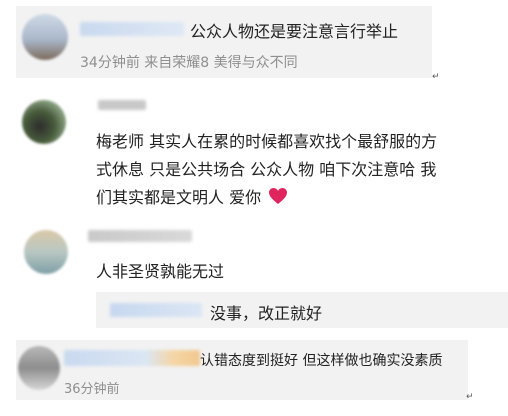 The height and width of the screenshot is (416, 508). I want to click on comment-text: 公众人物还是要注意言行举止, so click(294, 31).